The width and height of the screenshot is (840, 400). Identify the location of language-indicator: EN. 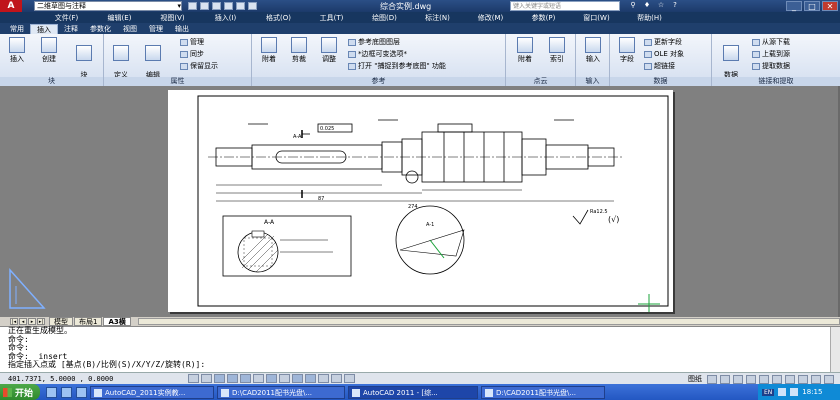
(768, 392).